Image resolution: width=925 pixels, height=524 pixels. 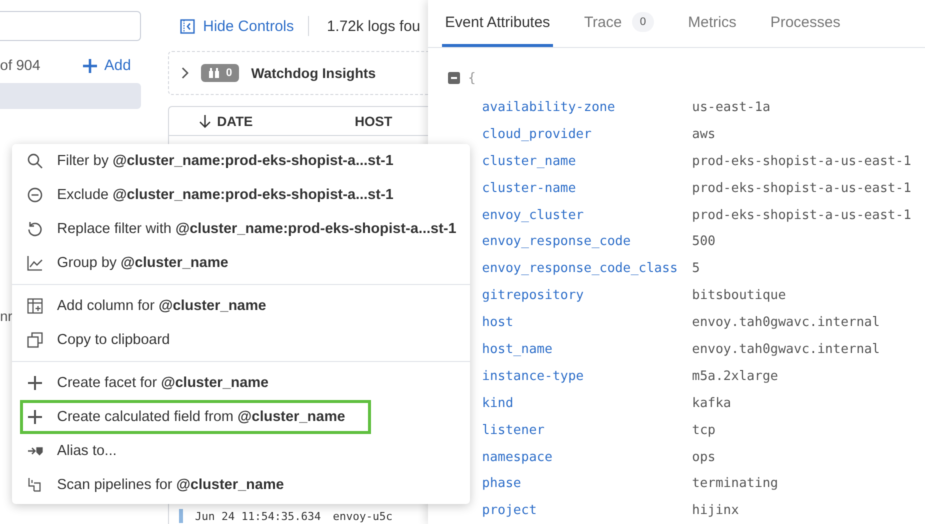 What do you see at coordinates (35, 485) in the screenshot?
I see `pipeline-icon` at bounding box center [35, 485].